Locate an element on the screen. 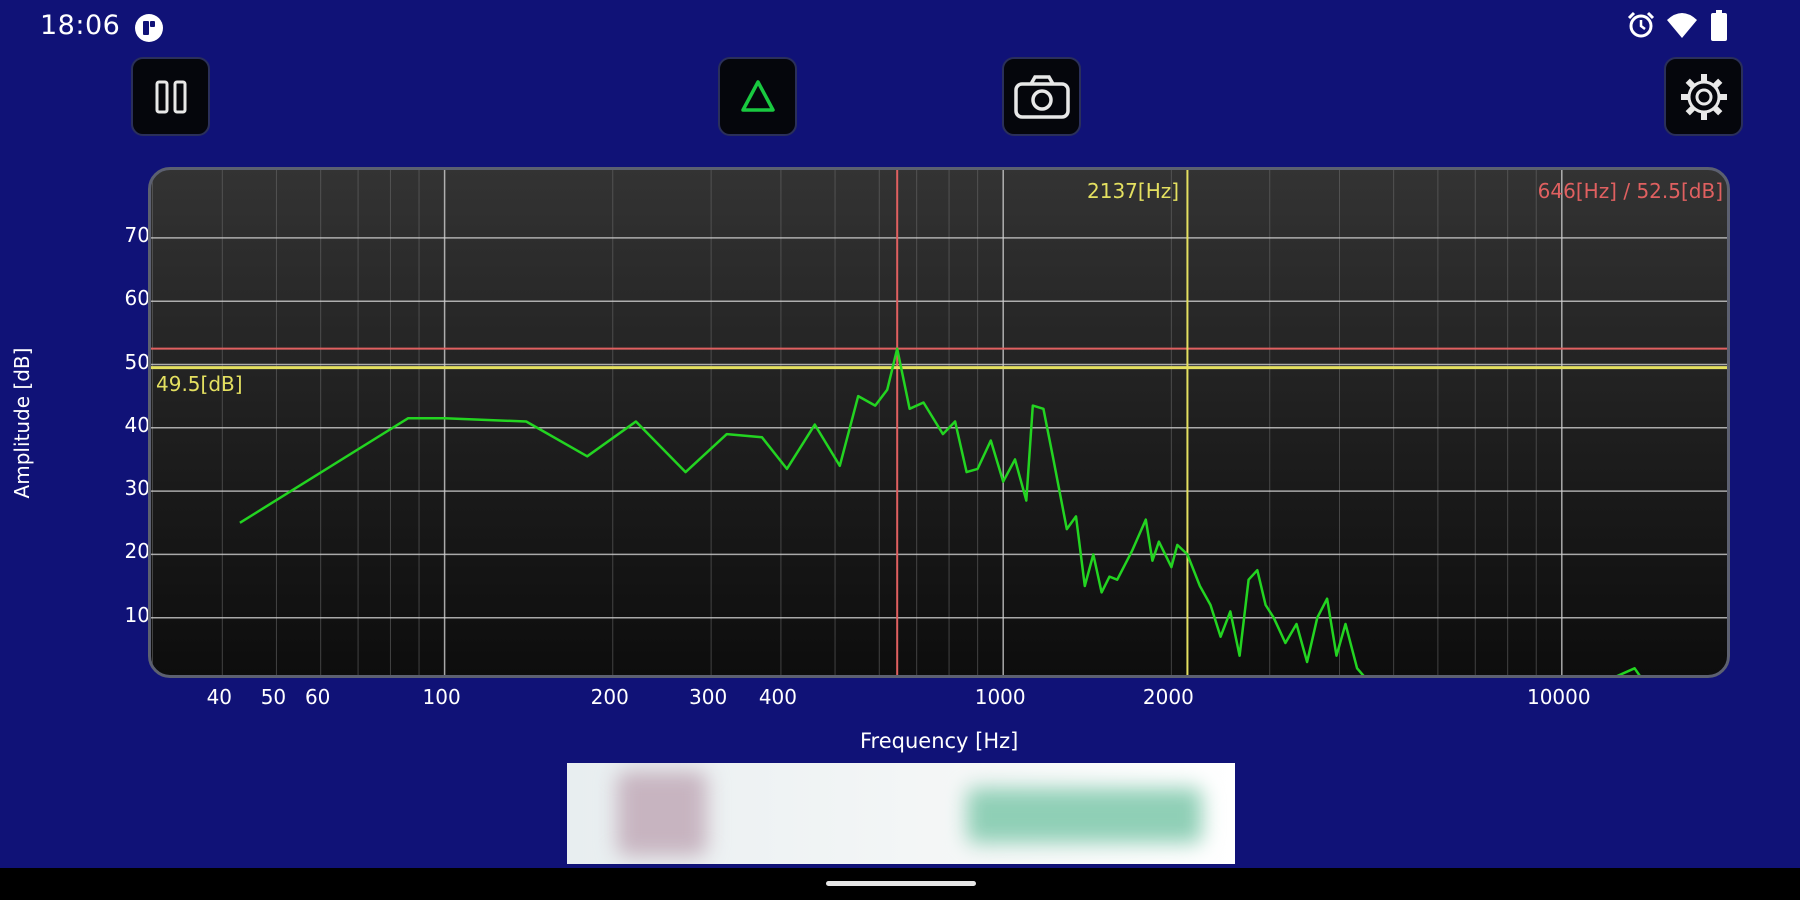 This screenshot has width=1800, height=900. screenshot-button is located at coordinates (1041, 96).